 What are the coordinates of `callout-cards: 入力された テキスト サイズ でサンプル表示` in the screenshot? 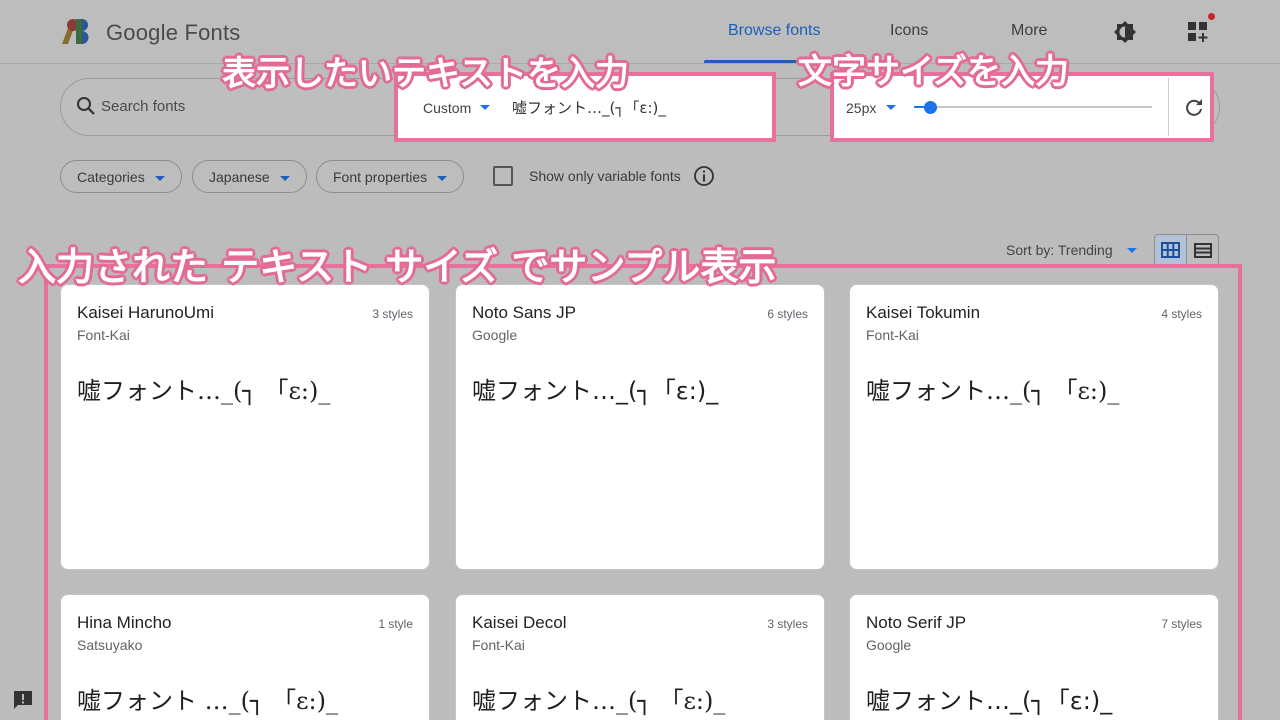 It's located at (397, 267).